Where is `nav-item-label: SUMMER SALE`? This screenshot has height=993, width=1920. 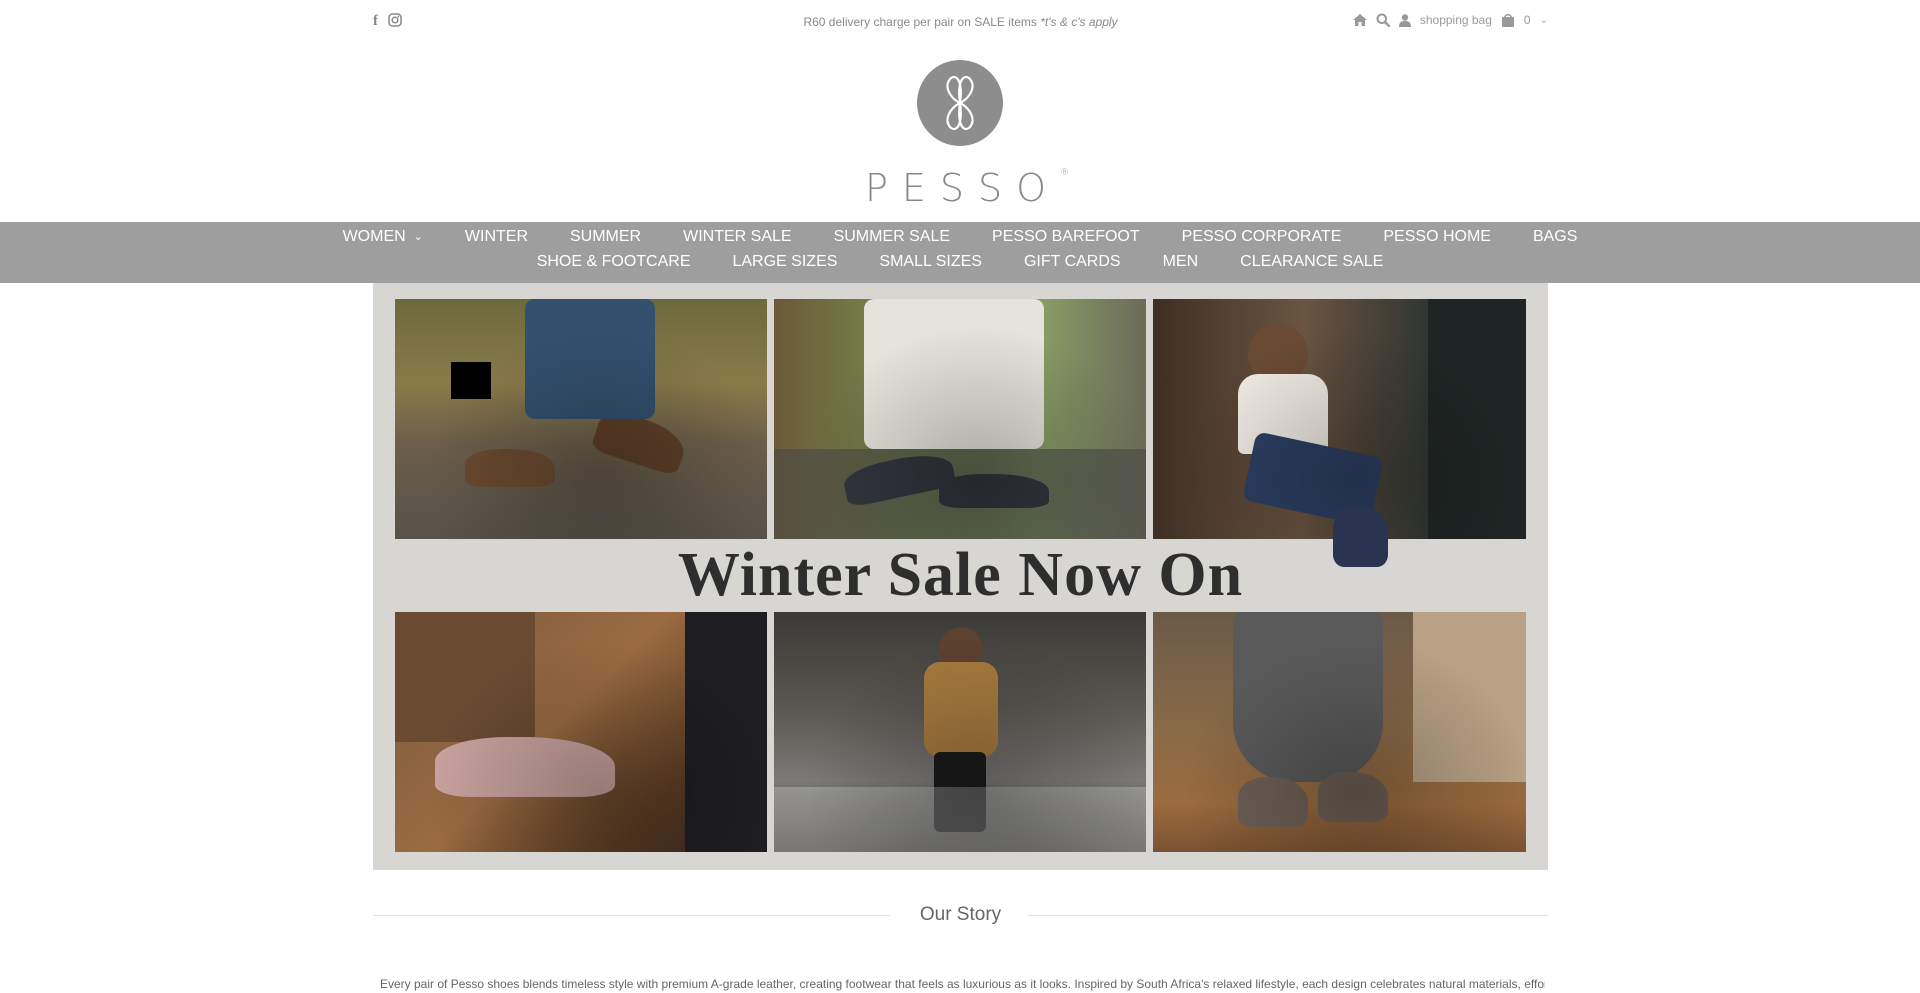
nav-item-label: SUMMER SALE is located at coordinates (892, 236).